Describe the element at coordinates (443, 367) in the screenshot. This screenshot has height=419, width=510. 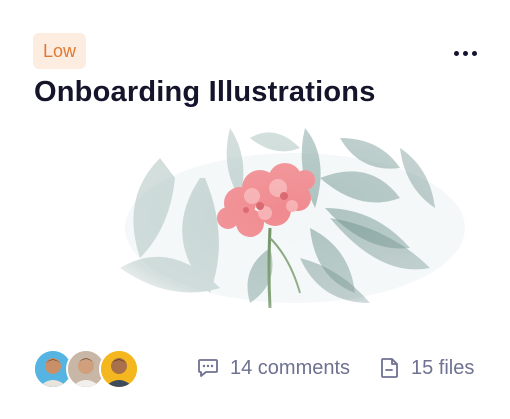
I see `files-label: 15 files` at that location.